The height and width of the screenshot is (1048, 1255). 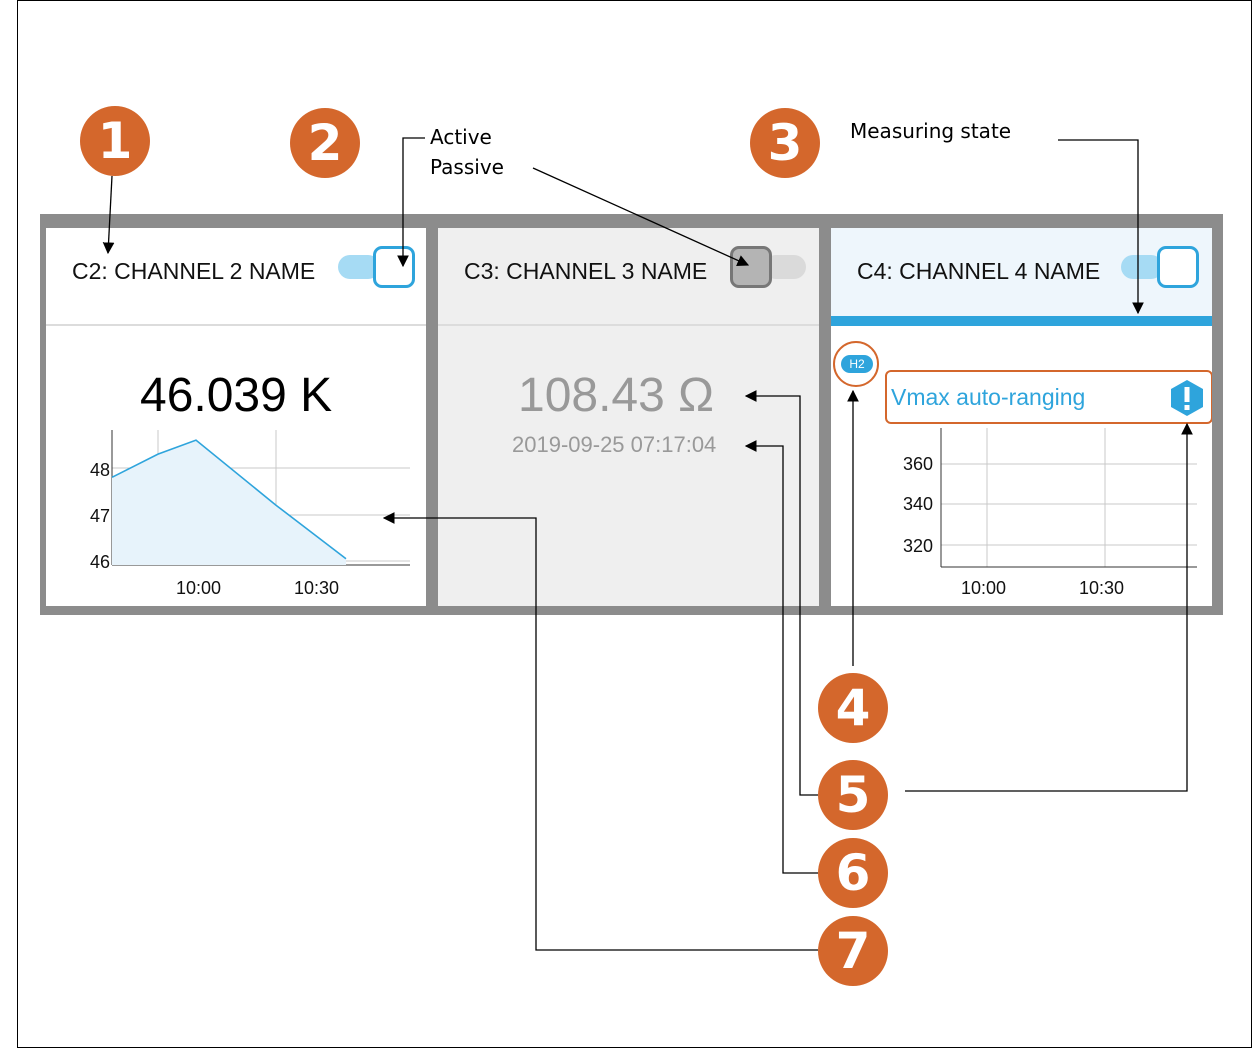 What do you see at coordinates (781, 593) in the screenshot?
I see `arrow-callout-5-value` at bounding box center [781, 593].